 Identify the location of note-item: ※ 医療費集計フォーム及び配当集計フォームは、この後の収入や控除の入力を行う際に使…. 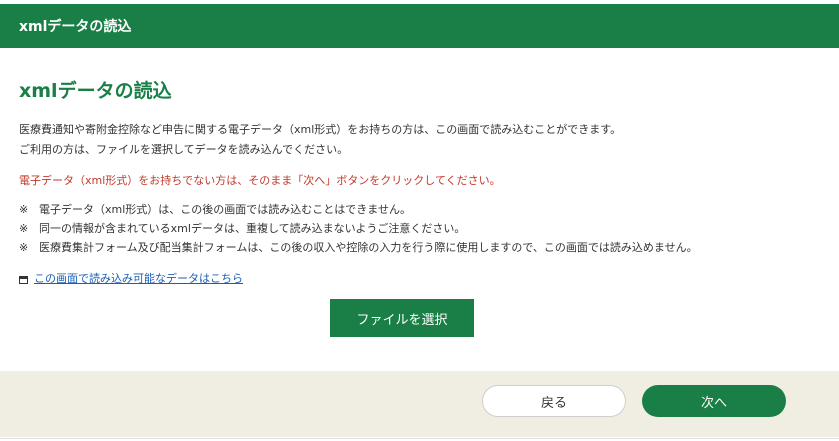
(358, 248).